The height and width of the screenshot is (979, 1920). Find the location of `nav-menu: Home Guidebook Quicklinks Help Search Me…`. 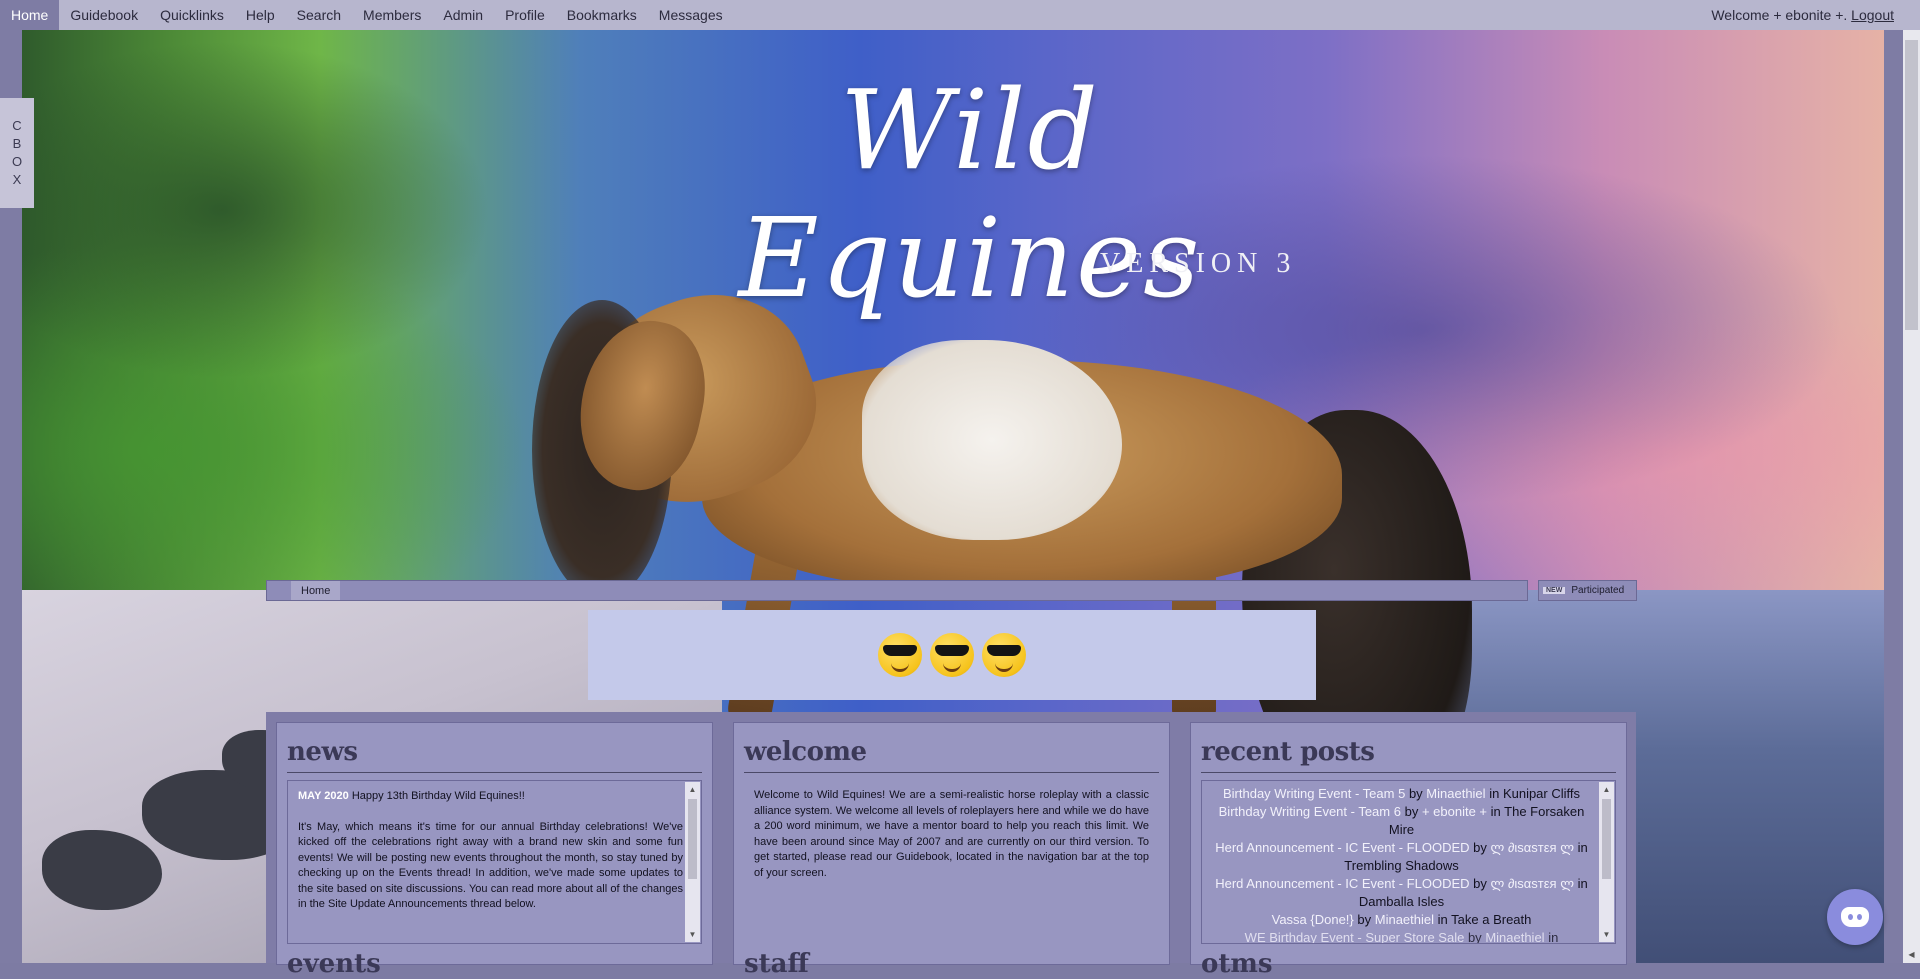

nav-menu: Home Guidebook Quicklinks Help Search Me… is located at coordinates (367, 15).